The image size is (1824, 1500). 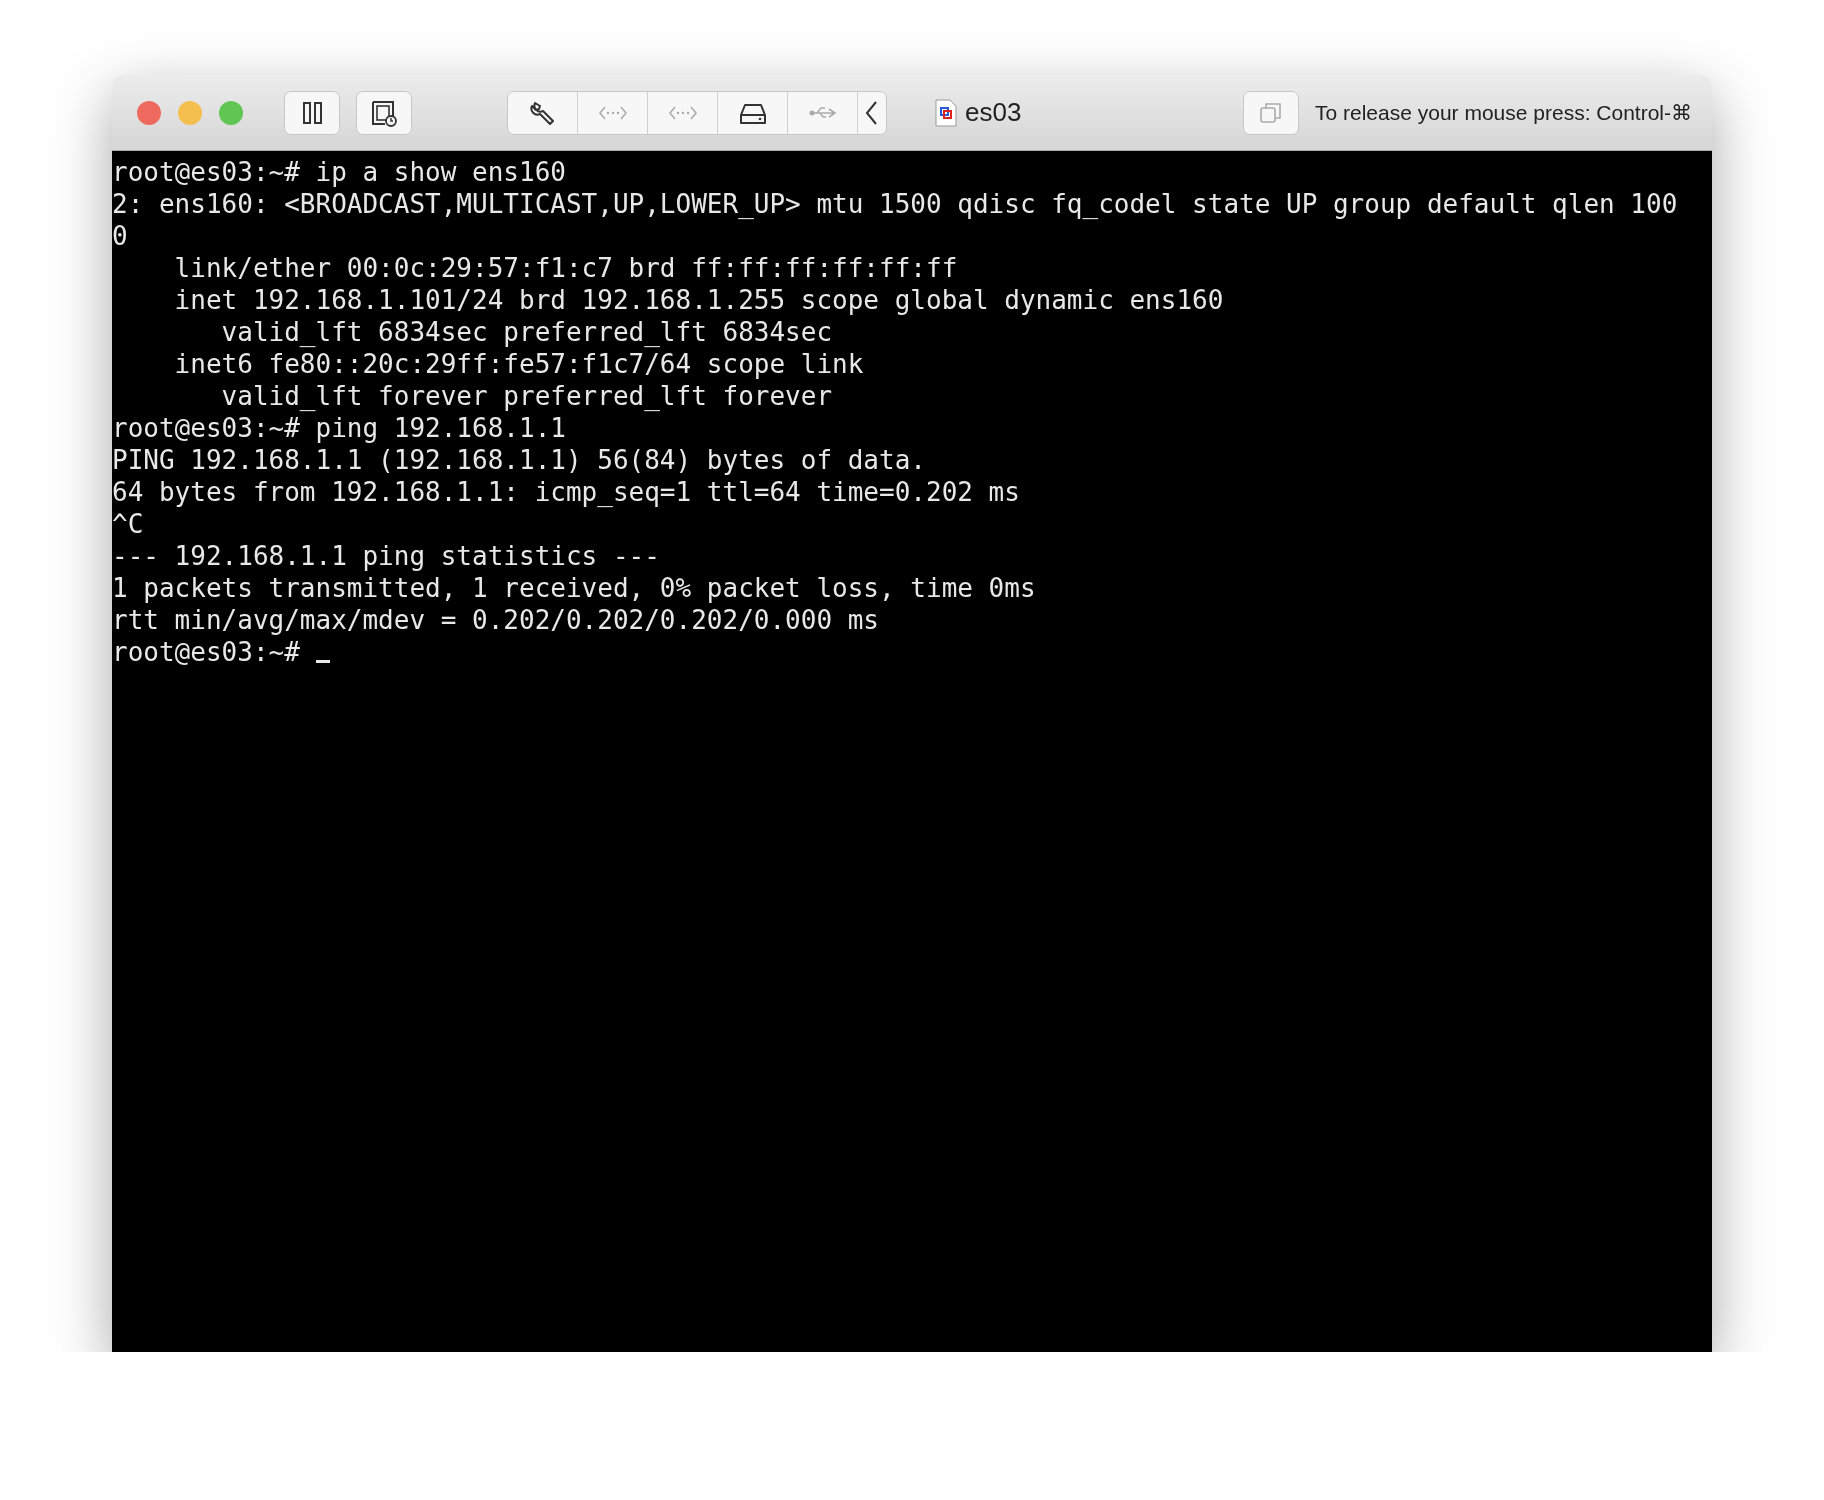 What do you see at coordinates (386, 556) in the screenshot?
I see `terminal-line: --- 192.168.1.1 ping statistics ---` at bounding box center [386, 556].